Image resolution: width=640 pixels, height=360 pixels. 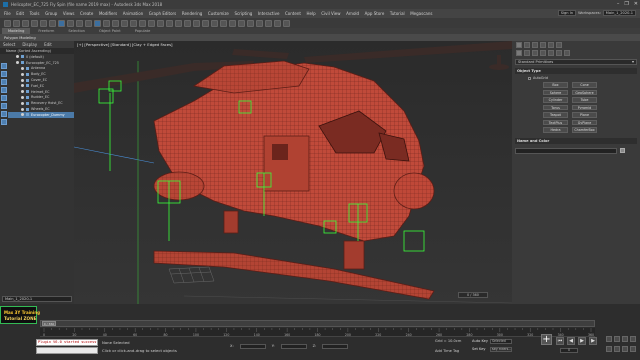 What do you see at coordinates (527, 45) in the screenshot?
I see `modify-tab-icon` at bounding box center [527, 45].